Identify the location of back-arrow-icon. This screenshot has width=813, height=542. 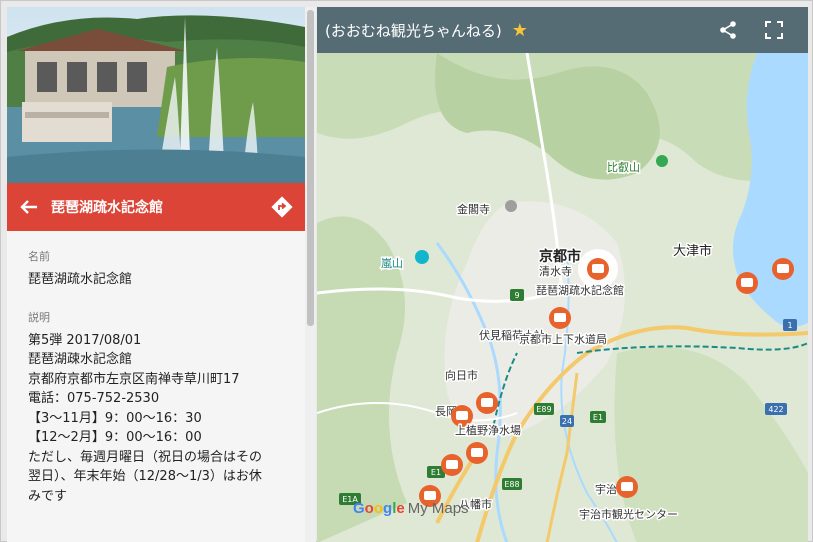
(28, 207).